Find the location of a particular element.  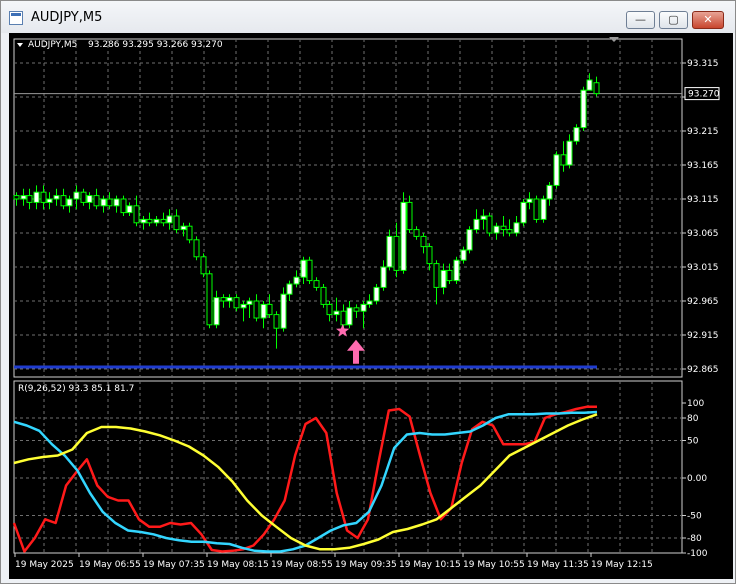

time-axis-label: 19 May 10:55 is located at coordinates (494, 565).